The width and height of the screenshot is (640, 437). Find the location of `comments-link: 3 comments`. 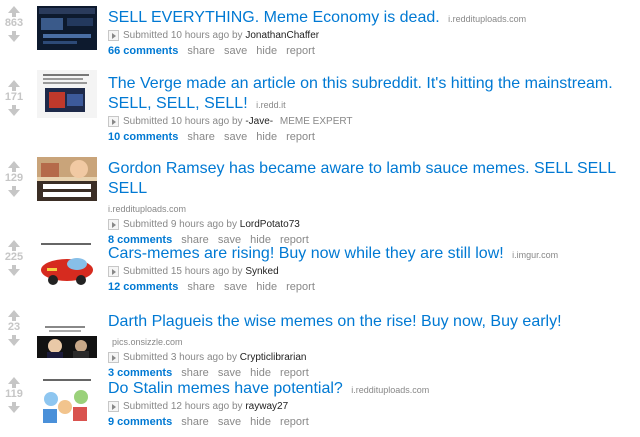

comments-link: 3 comments is located at coordinates (140, 373).